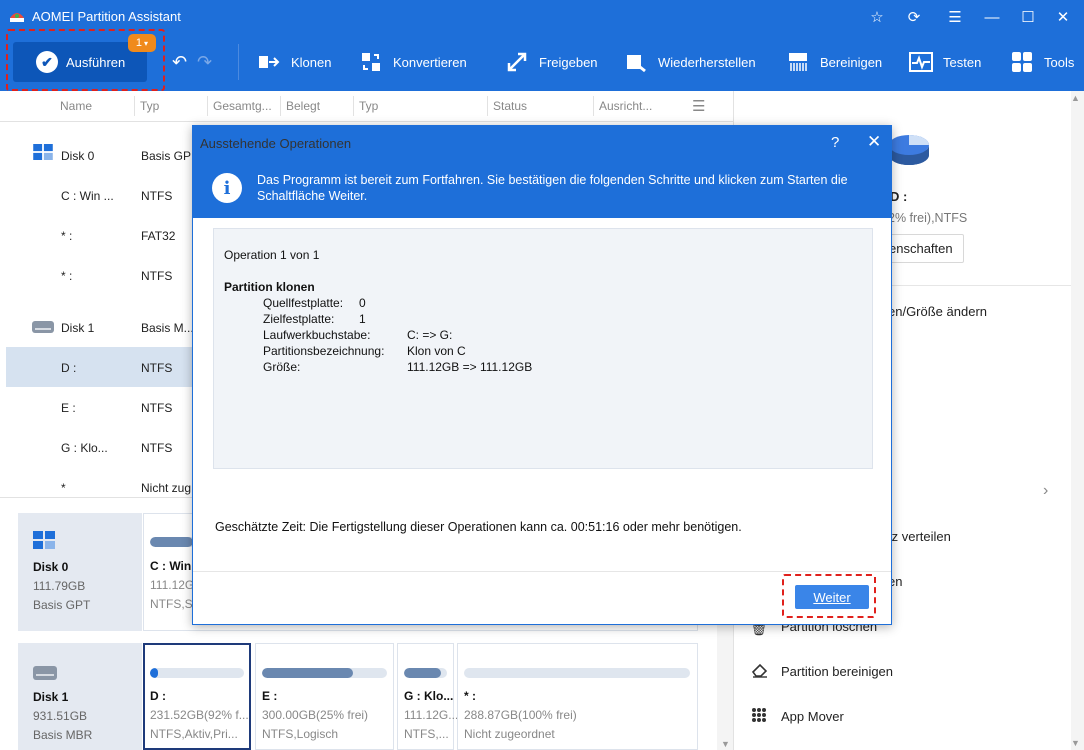 This screenshot has width=1084, height=750. I want to click on close-window-button: ✕, so click(1063, 17).